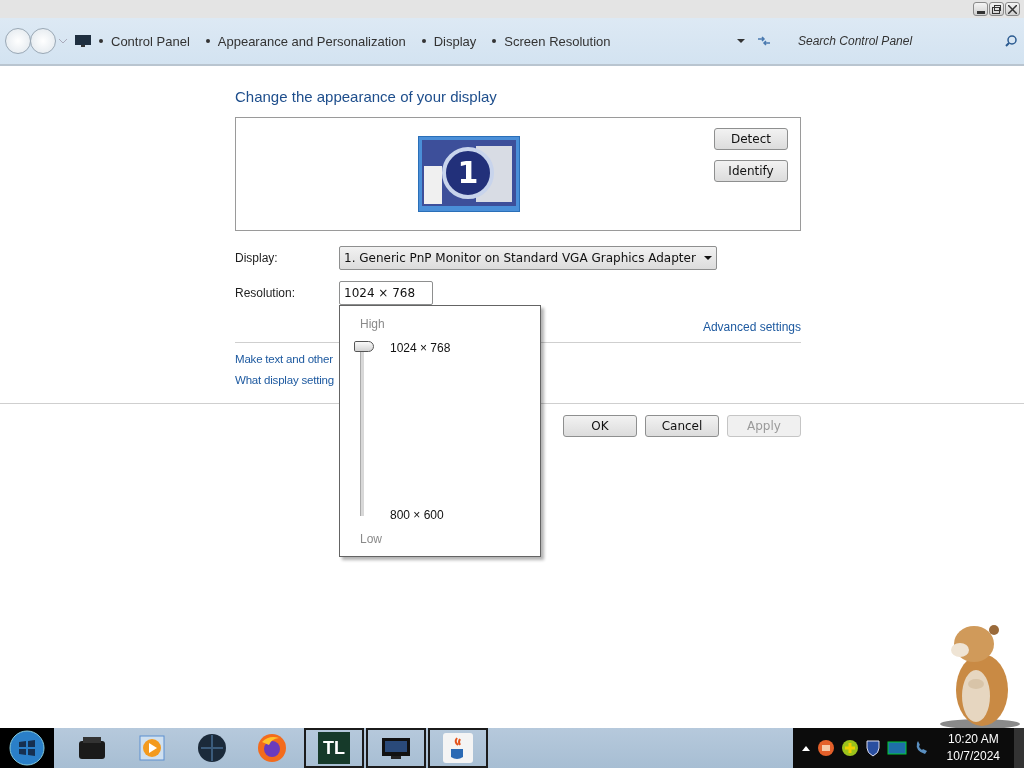 This screenshot has width=1024, height=768. What do you see at coordinates (805, 748) in the screenshot?
I see `show-hidden-icons-icon` at bounding box center [805, 748].